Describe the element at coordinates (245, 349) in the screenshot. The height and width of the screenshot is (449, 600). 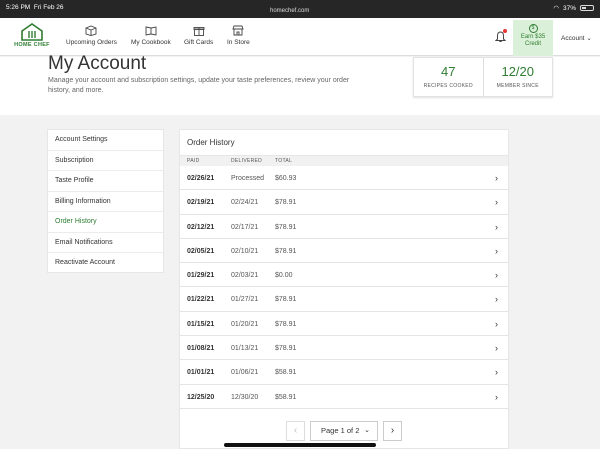
I see `order-delivered: 01/13/21` at that location.